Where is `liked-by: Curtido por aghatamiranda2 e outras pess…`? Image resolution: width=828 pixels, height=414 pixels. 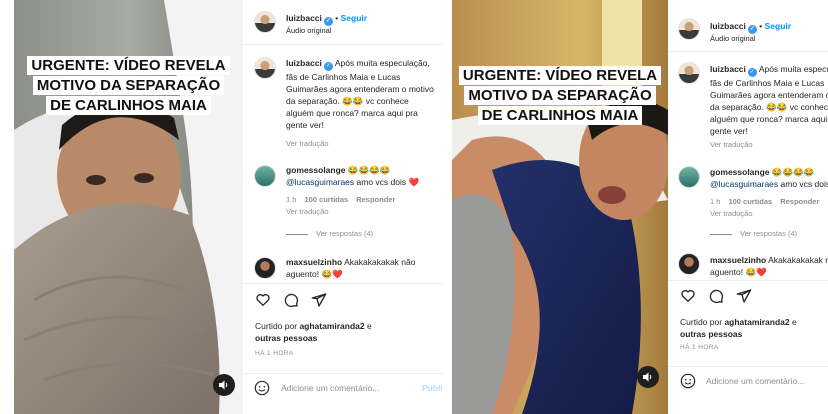 liked-by: Curtido por aghatamiranda2 e outras pess… is located at coordinates (754, 328).